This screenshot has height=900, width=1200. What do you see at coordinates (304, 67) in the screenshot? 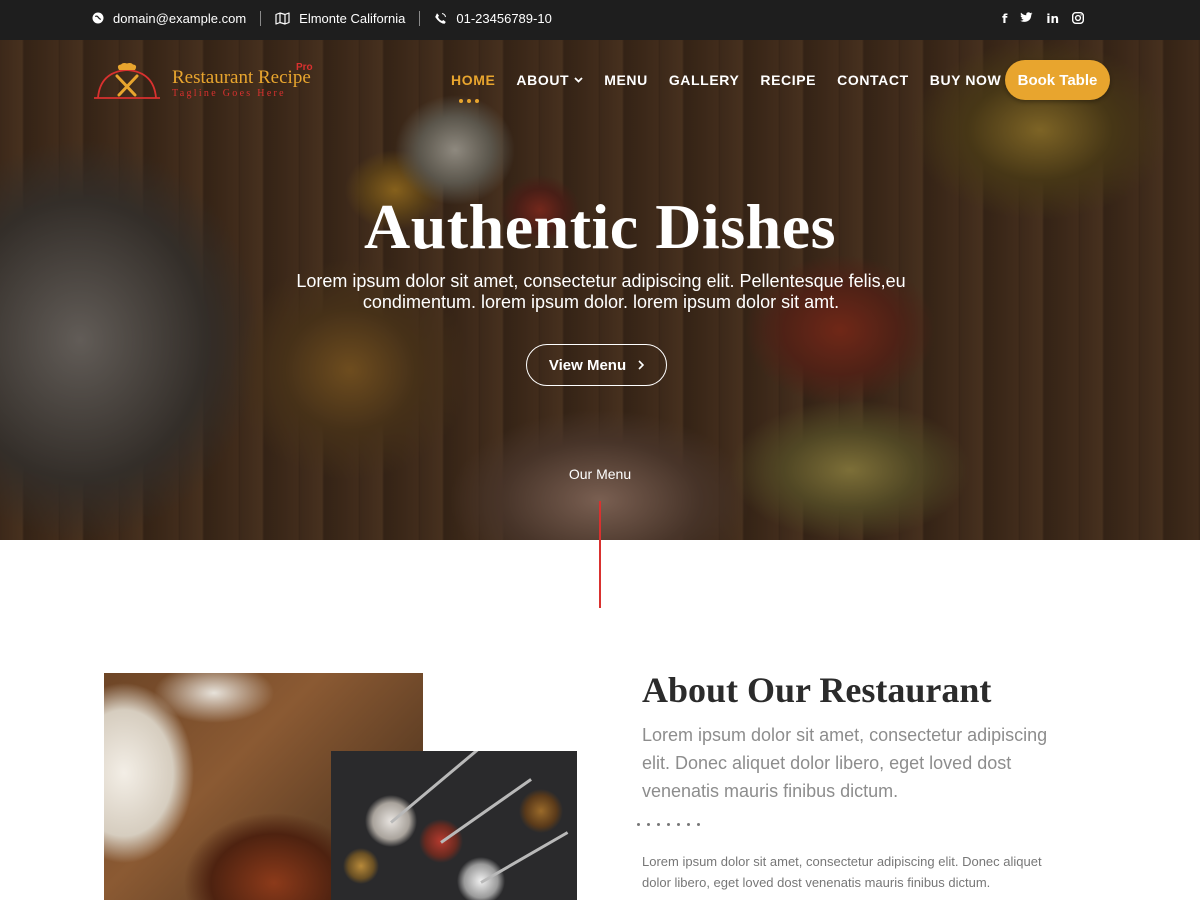
I see `logo-pro-badge: Pro` at bounding box center [304, 67].